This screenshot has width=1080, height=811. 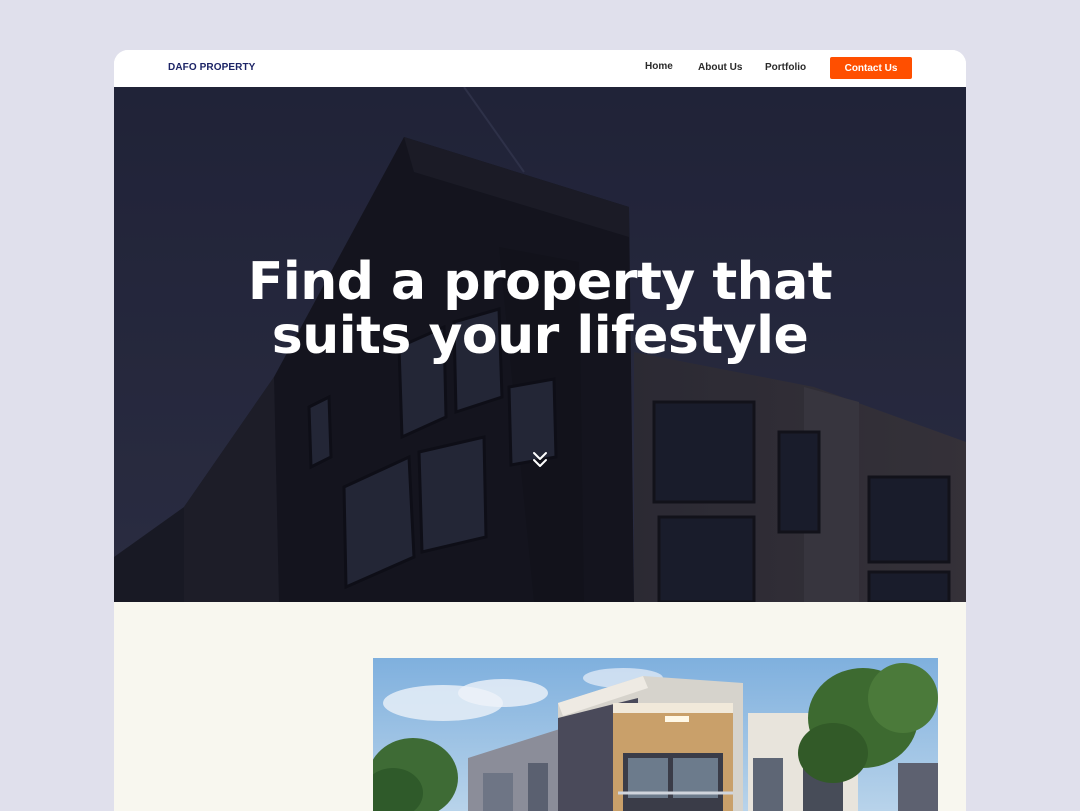 I want to click on nav-link-about-us: About Us, so click(x=720, y=67).